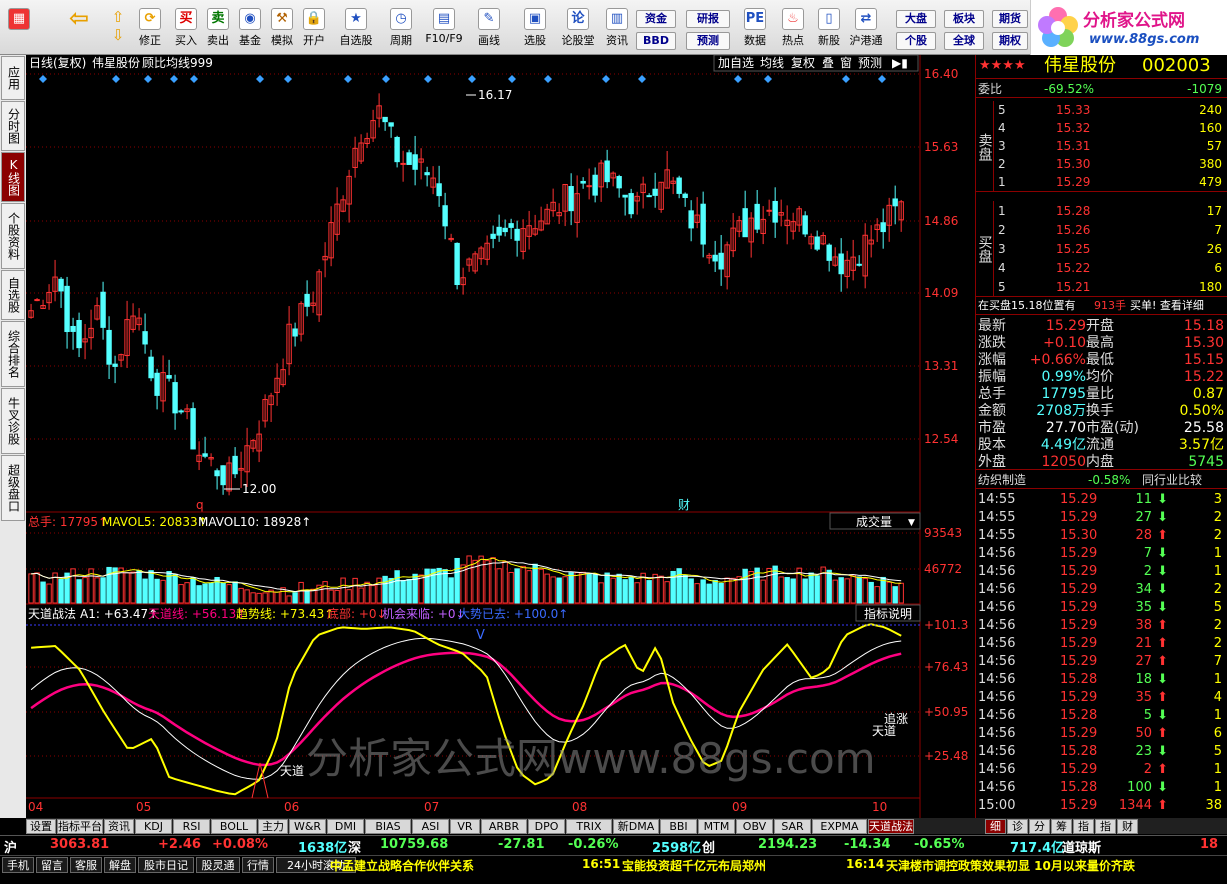  Describe the element at coordinates (1101, 306) in the screenshot. I see `order-note: 在买盘15.18位置有 913手 买单! 查看详细` at that location.